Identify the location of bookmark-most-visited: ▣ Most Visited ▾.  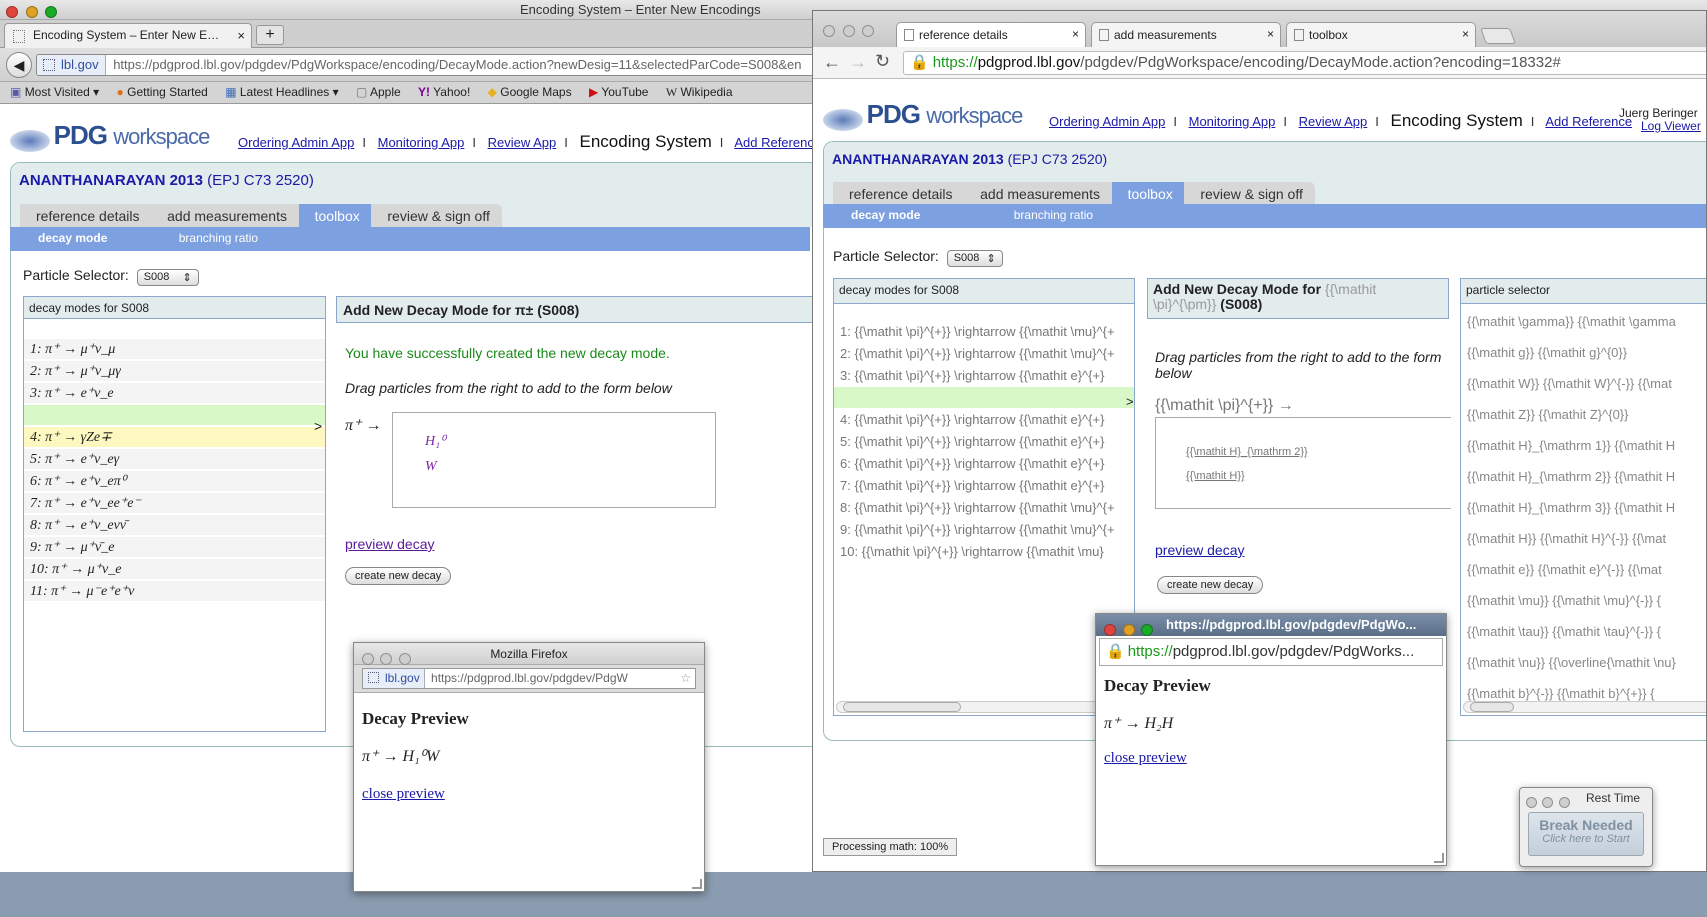
(54, 92).